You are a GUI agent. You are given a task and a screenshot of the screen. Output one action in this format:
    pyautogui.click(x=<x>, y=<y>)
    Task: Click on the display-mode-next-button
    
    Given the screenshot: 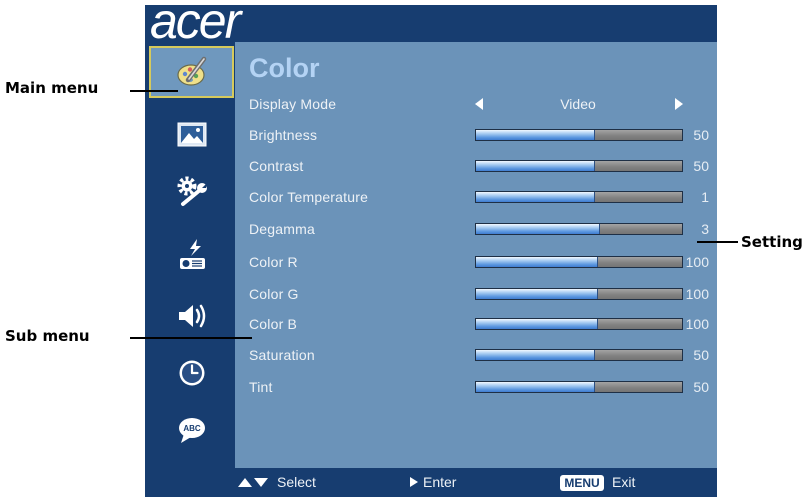 What is the action you would take?
    pyautogui.click(x=681, y=104)
    